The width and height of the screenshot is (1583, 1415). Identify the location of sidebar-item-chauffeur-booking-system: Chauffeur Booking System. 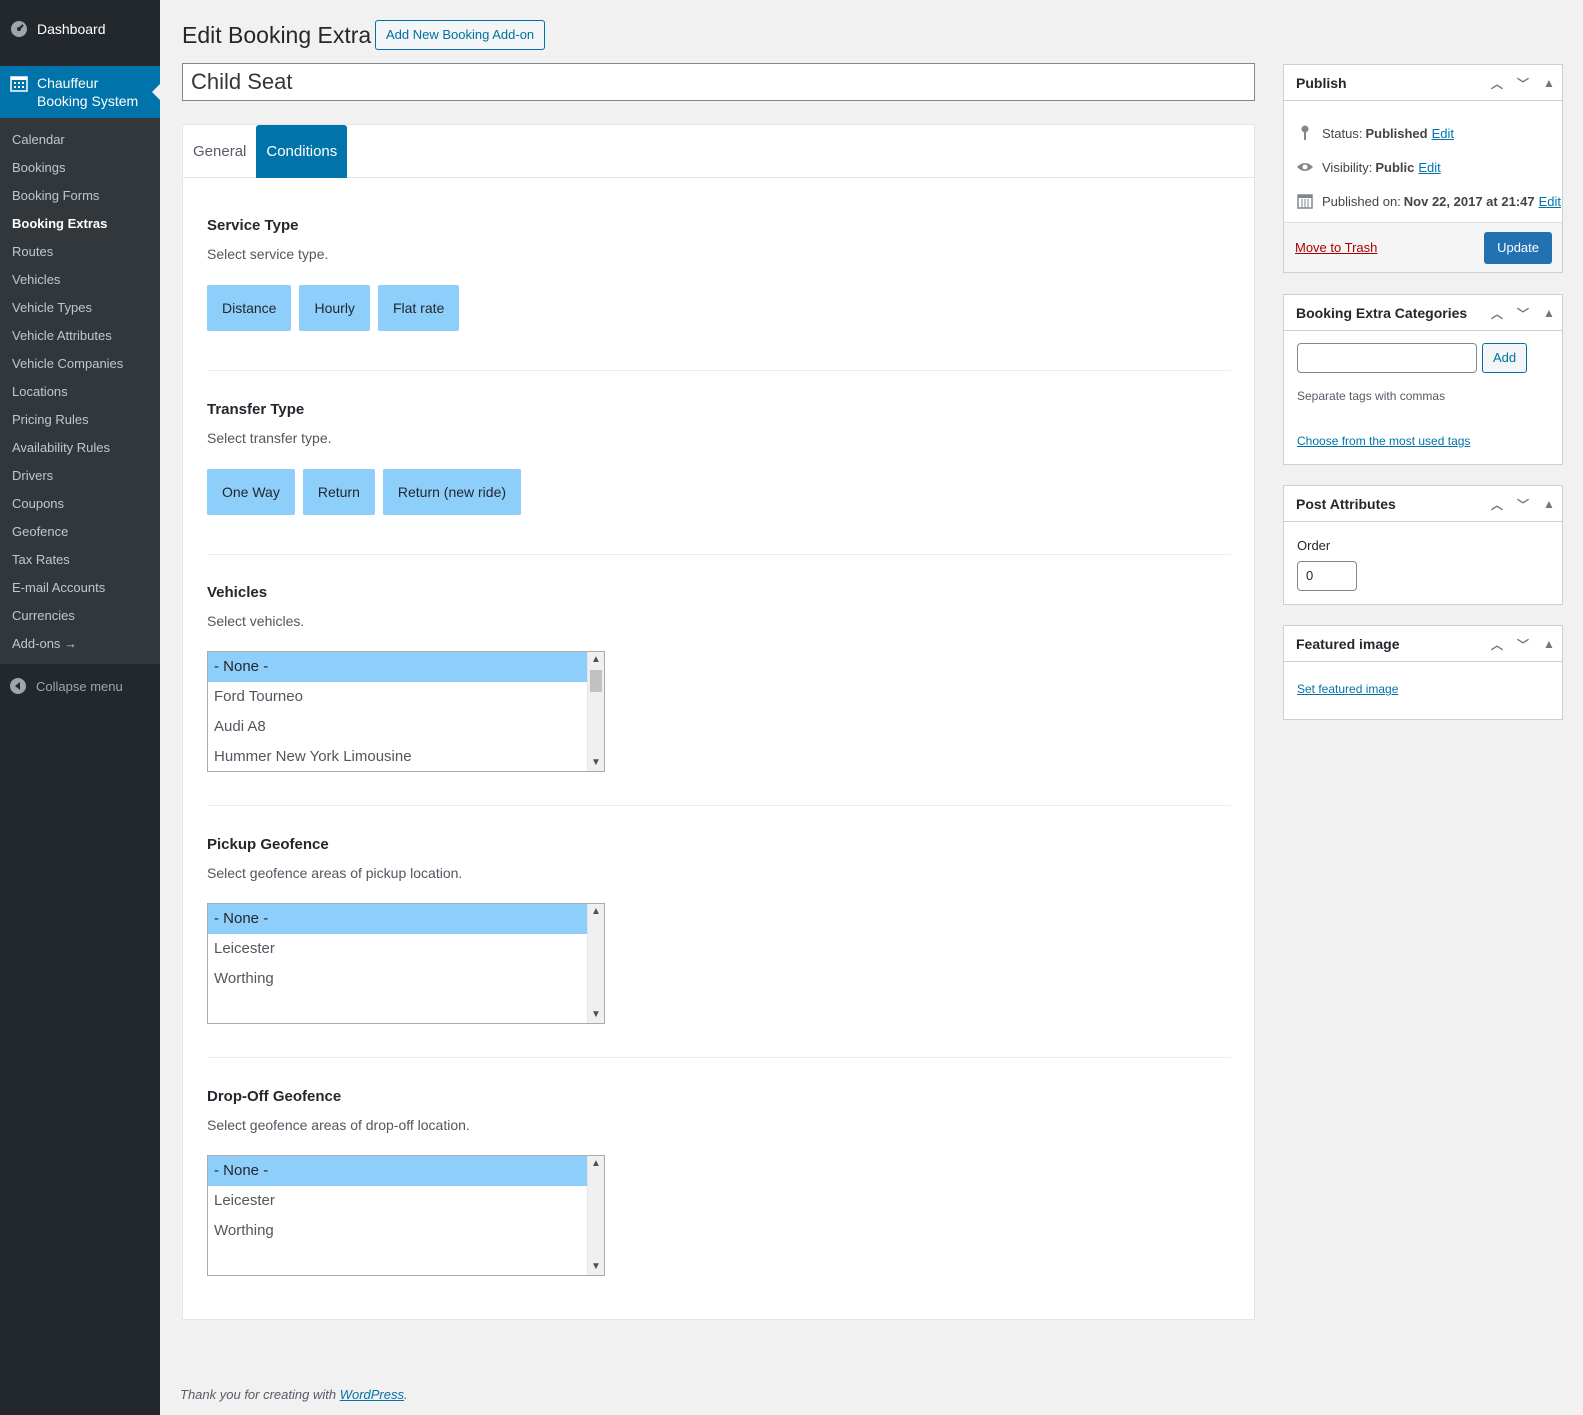
(80, 92).